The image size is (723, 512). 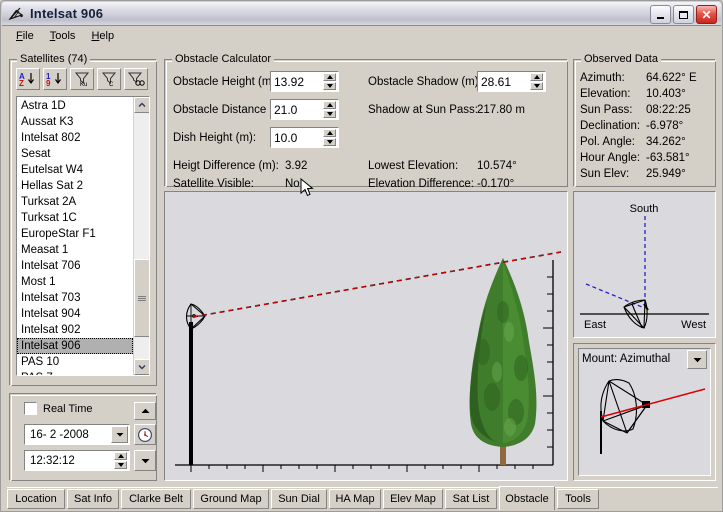 What do you see at coordinates (668, 158) in the screenshot?
I see `observed-row-value: -63.581°` at bounding box center [668, 158].